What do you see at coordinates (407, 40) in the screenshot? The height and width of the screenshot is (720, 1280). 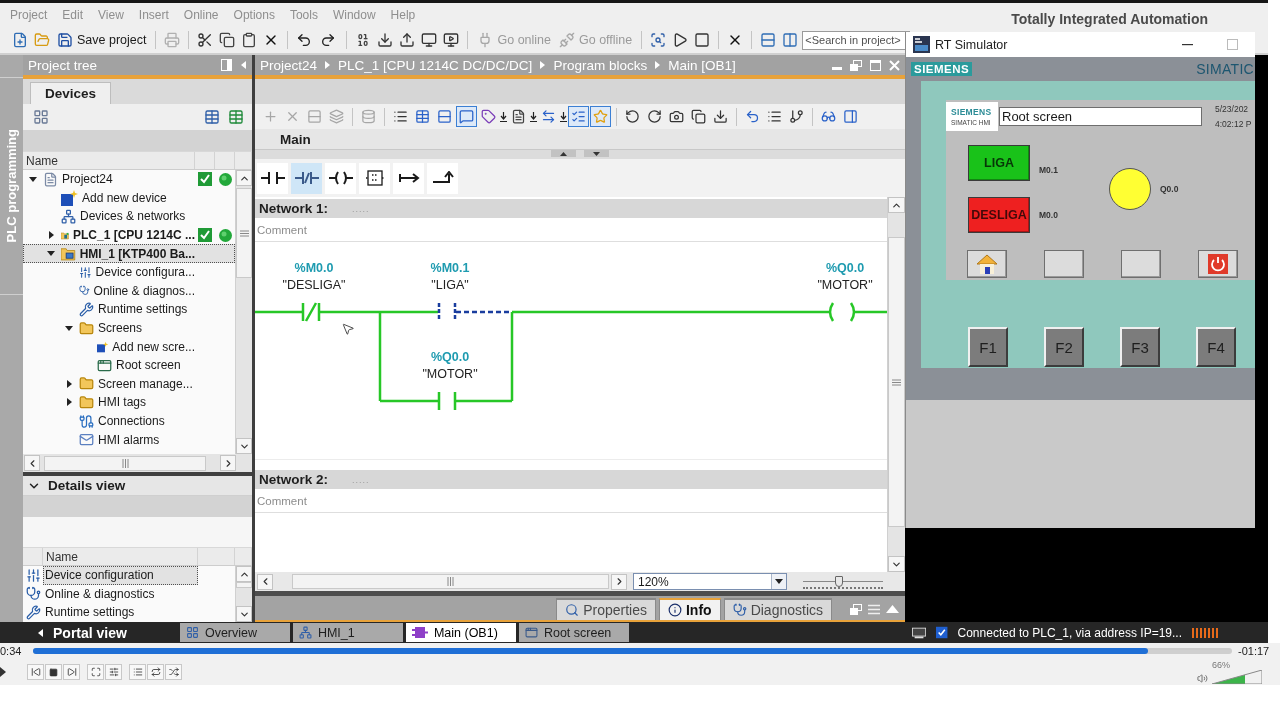 I see `upload-icon` at bounding box center [407, 40].